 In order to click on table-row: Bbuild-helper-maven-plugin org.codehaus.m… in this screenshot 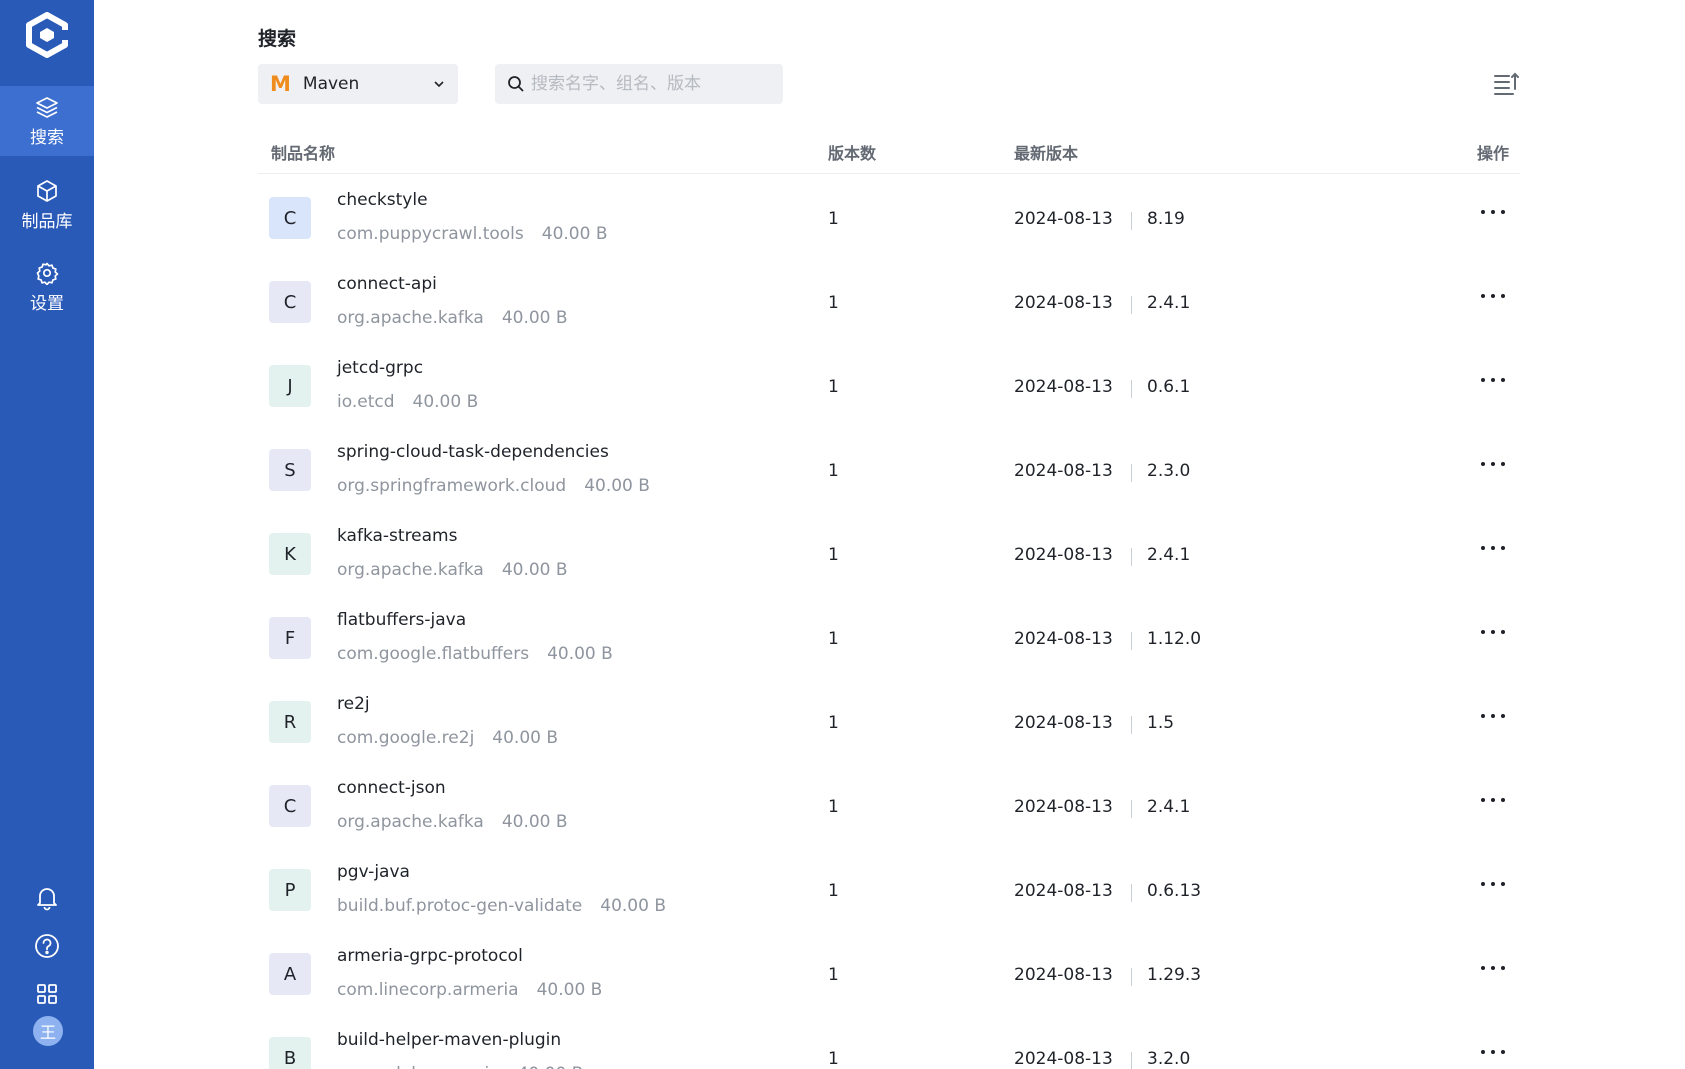, I will do `click(889, 1042)`.